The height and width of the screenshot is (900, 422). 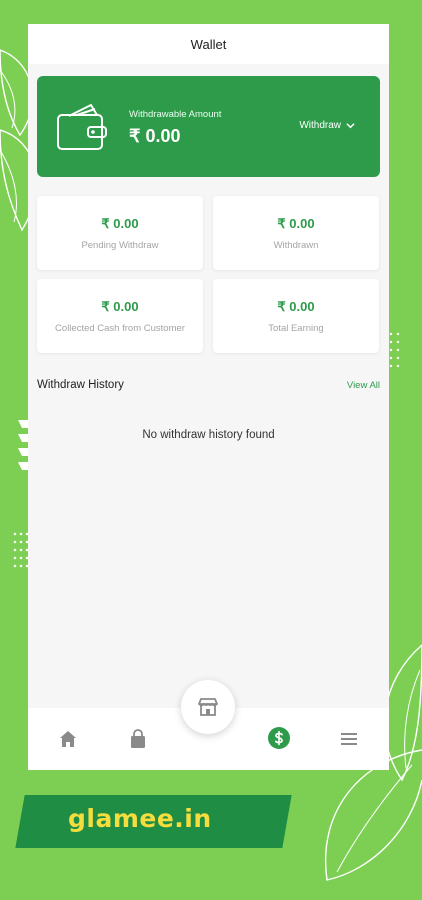 I want to click on shopping-bag-icon, so click(x=138, y=739).